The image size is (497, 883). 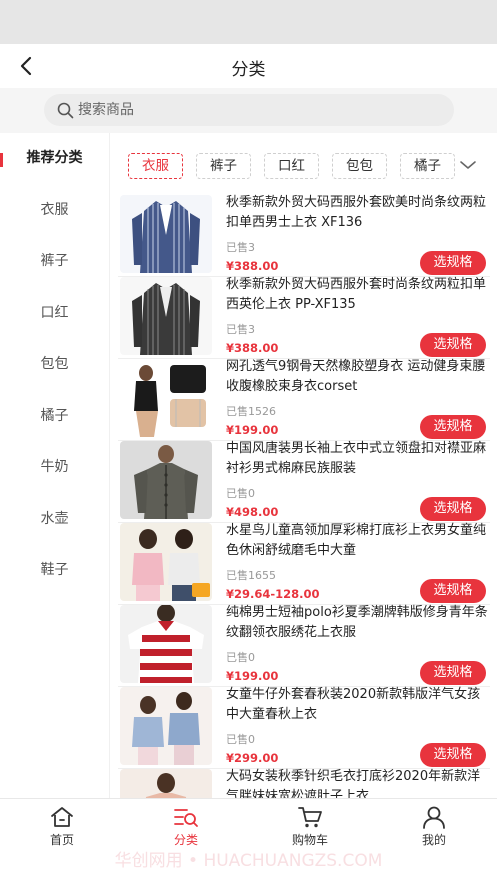 I want to click on tab-cart: 购物车, so click(x=310, y=828).